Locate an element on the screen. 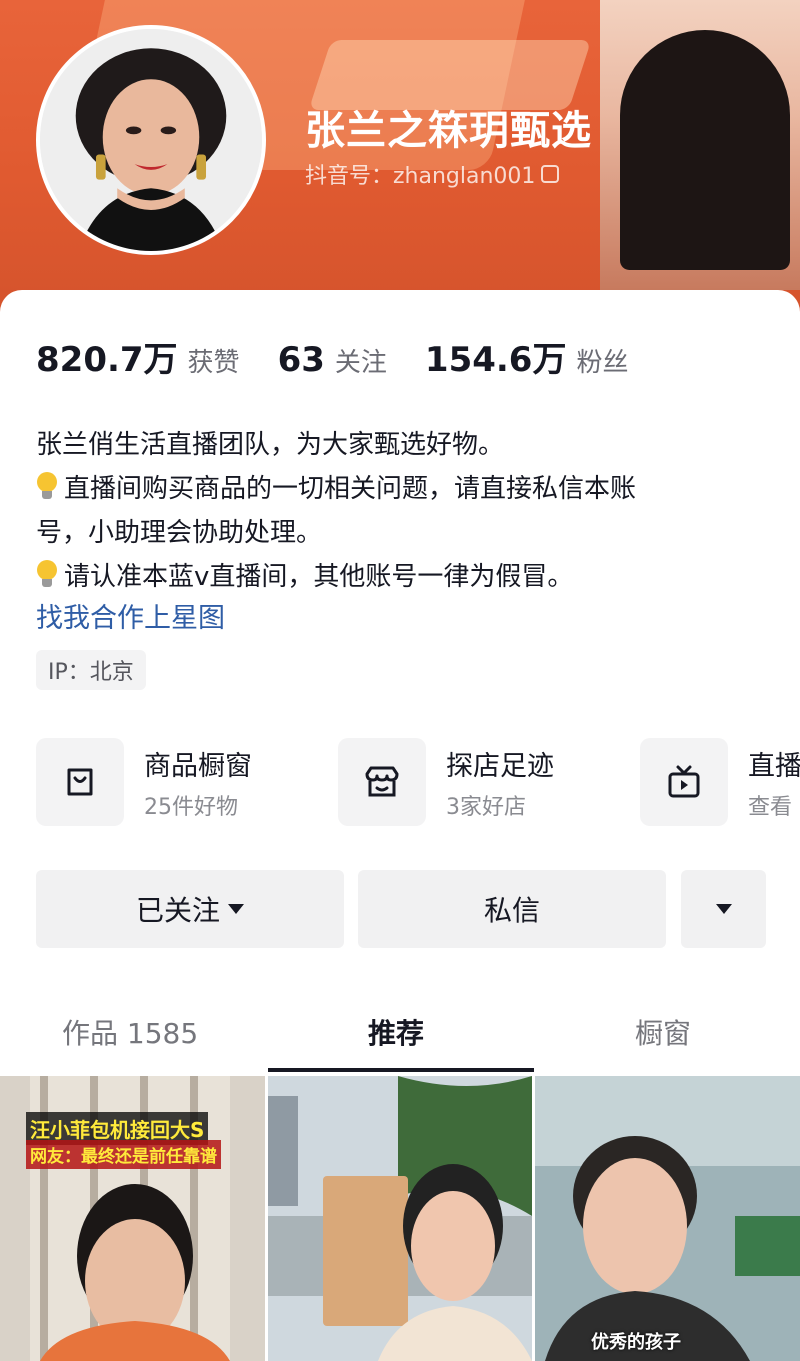  bio-line-text: 请认准本蓝v直播间，其他账号一律为假冒。 is located at coordinates (319, 577).